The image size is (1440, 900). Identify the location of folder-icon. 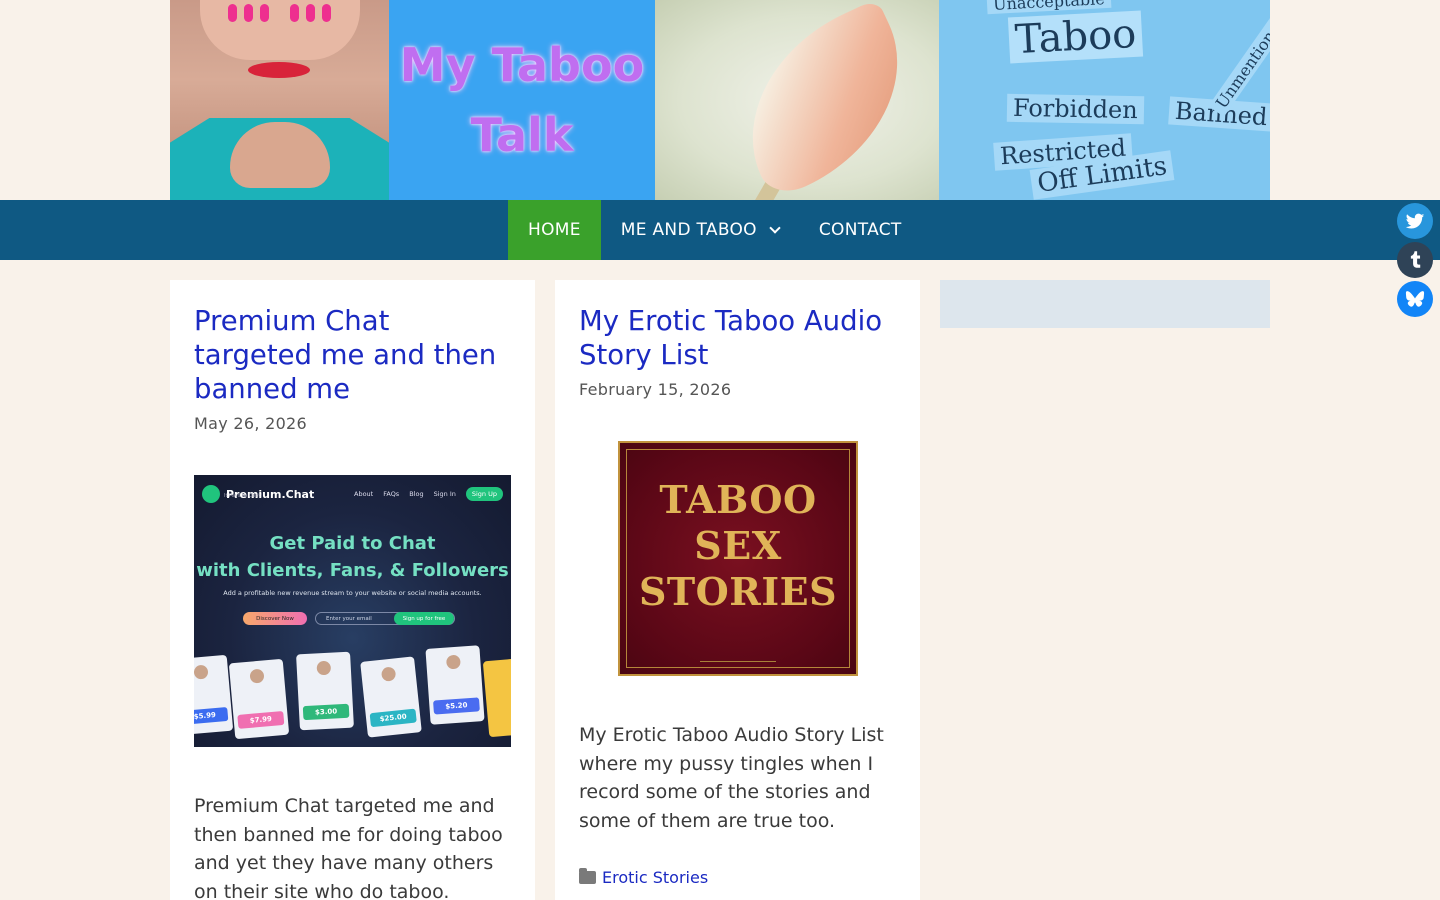
(587, 876).